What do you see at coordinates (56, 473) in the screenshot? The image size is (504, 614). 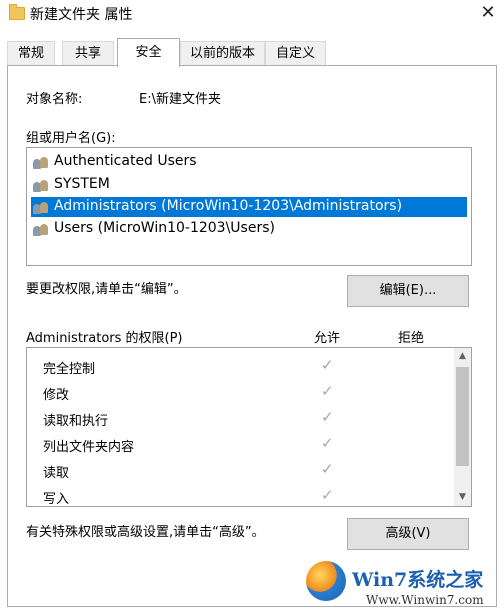 I see `permission-name: 读取` at bounding box center [56, 473].